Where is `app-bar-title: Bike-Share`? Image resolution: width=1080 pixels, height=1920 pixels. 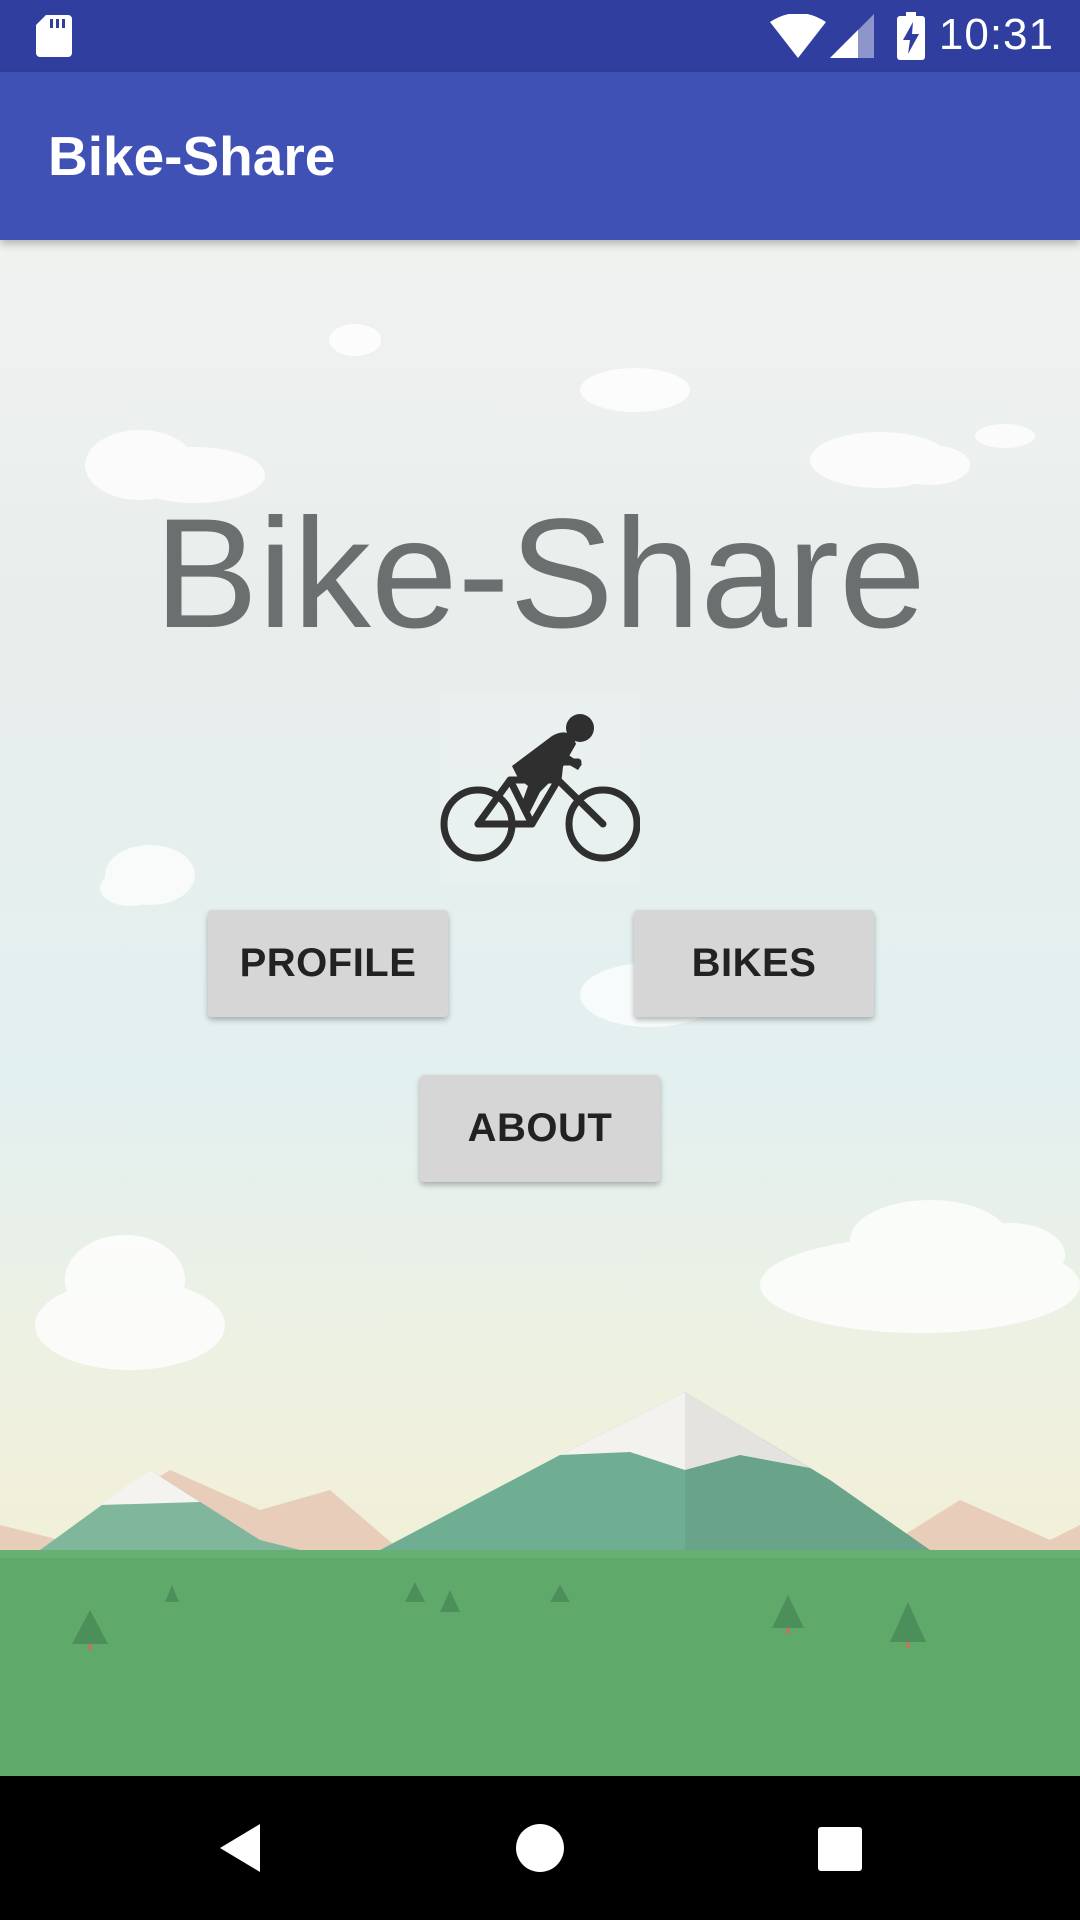 app-bar-title: Bike-Share is located at coordinates (192, 156).